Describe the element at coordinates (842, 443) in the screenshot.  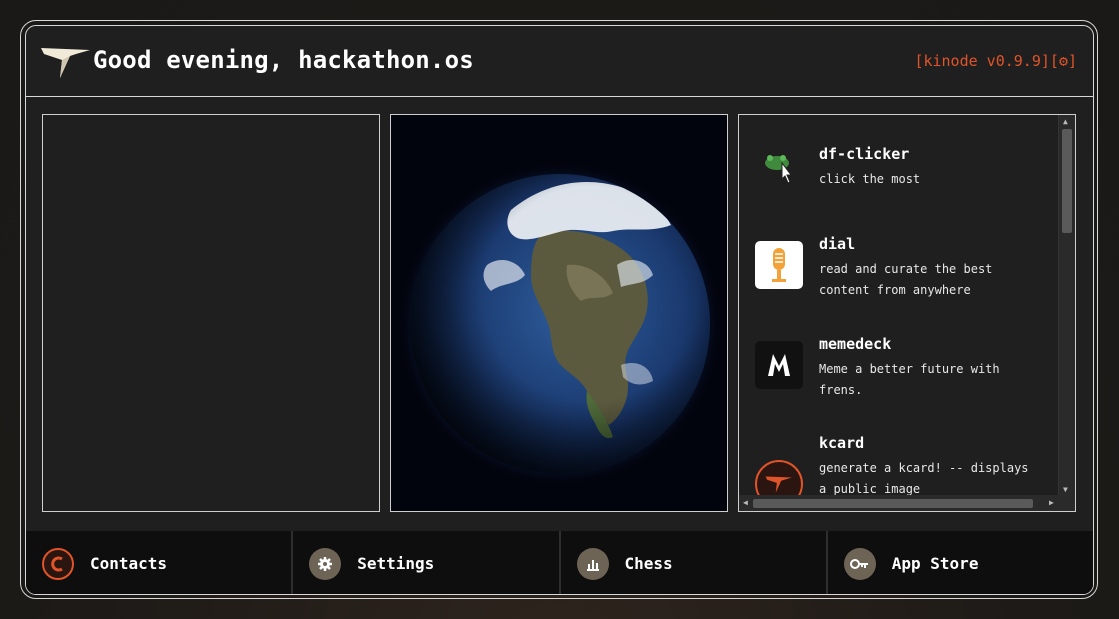
I see `app-name: kcard` at that location.